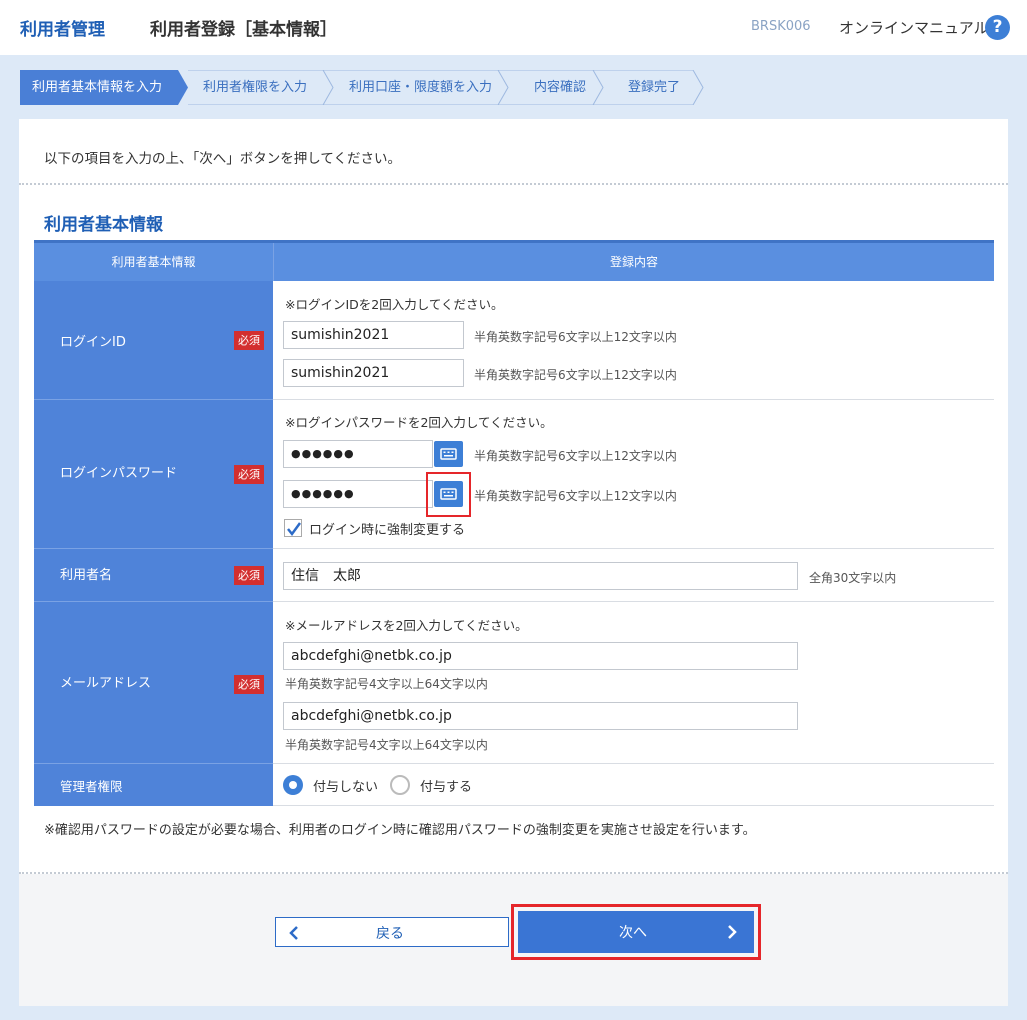 Image resolution: width=1027 pixels, height=1020 pixels. What do you see at coordinates (91, 786) in the screenshot?
I see `admin-label: 管理者権限` at bounding box center [91, 786].